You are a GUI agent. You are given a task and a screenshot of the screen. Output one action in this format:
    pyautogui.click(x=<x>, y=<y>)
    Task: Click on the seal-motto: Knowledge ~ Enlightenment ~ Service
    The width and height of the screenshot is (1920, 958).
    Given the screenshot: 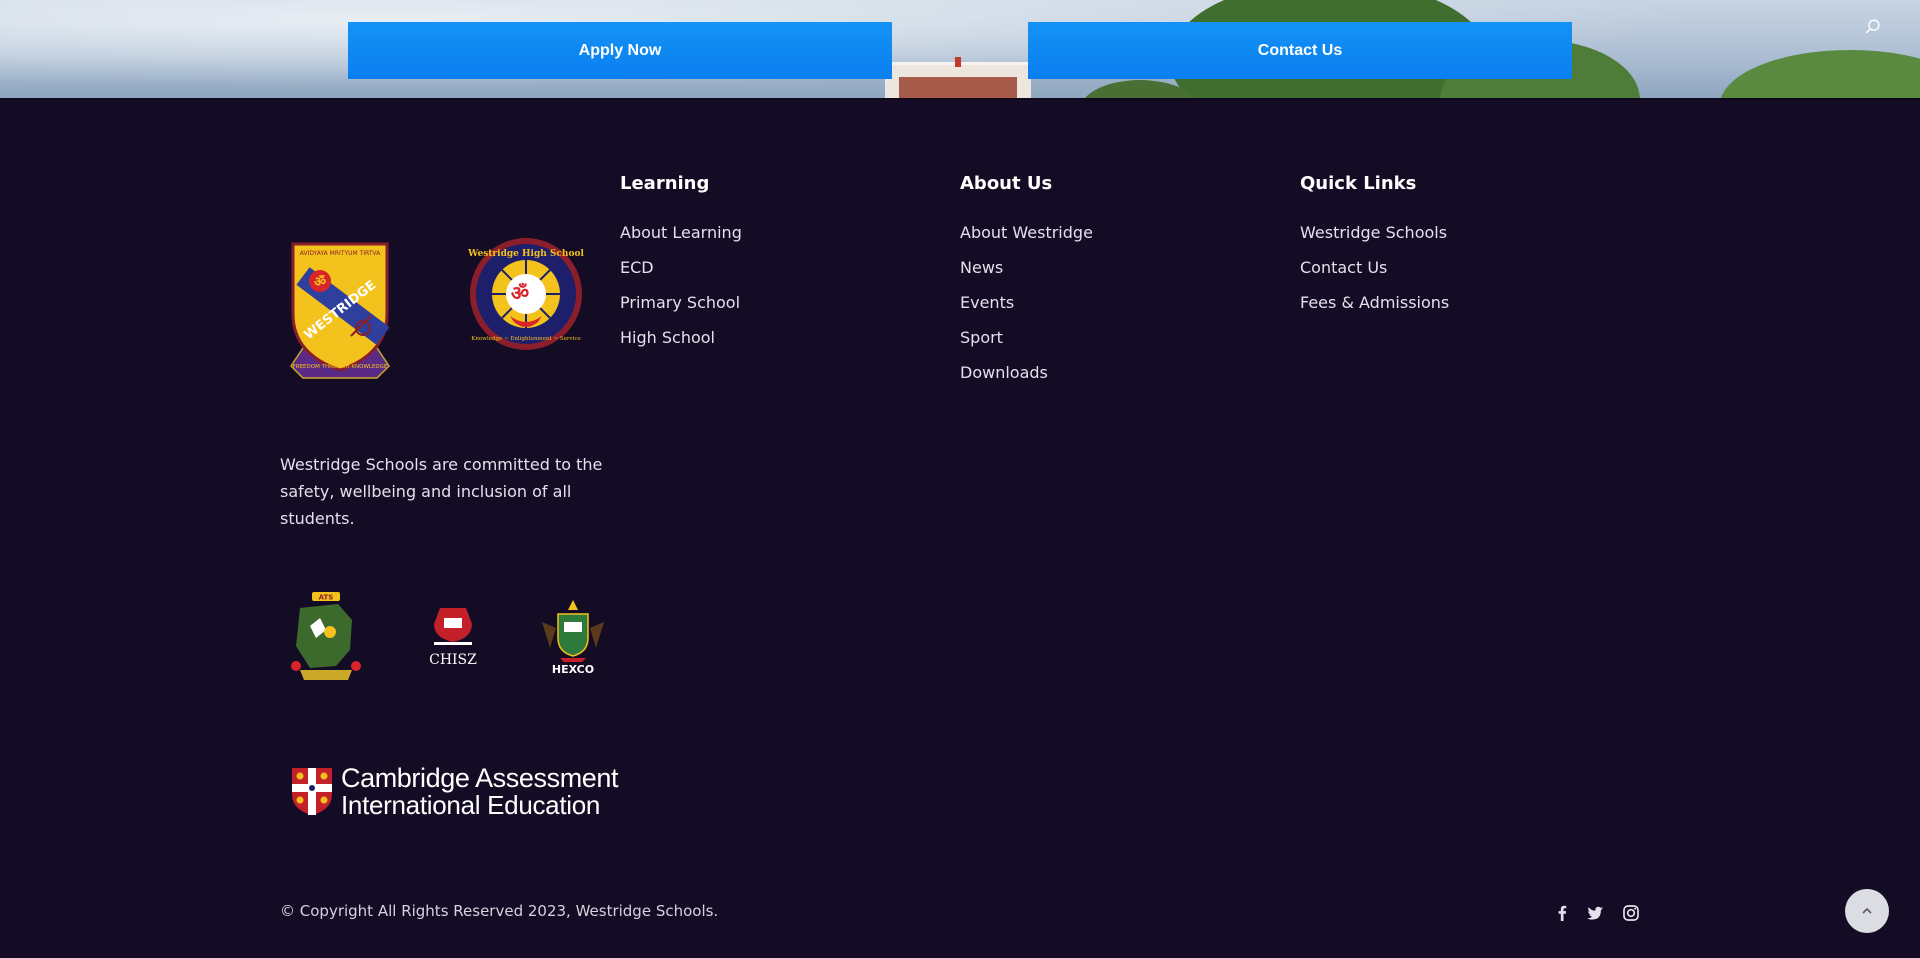 What is the action you would take?
    pyautogui.click(x=525, y=339)
    